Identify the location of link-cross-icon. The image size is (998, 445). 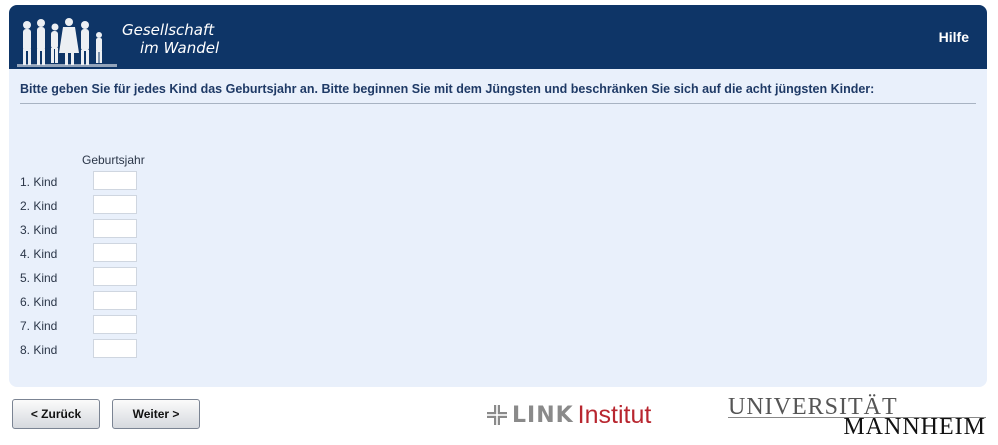
(497, 415).